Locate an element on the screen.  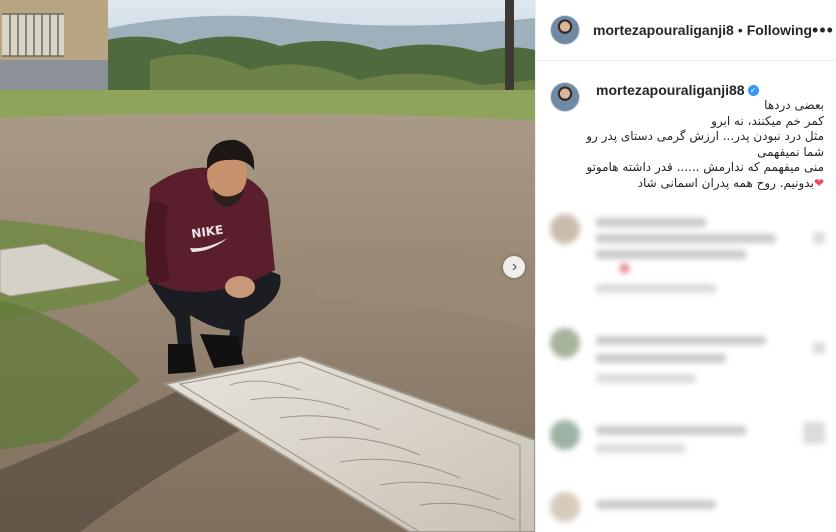
caption-line: بعضی دردها is located at coordinates (794, 105).